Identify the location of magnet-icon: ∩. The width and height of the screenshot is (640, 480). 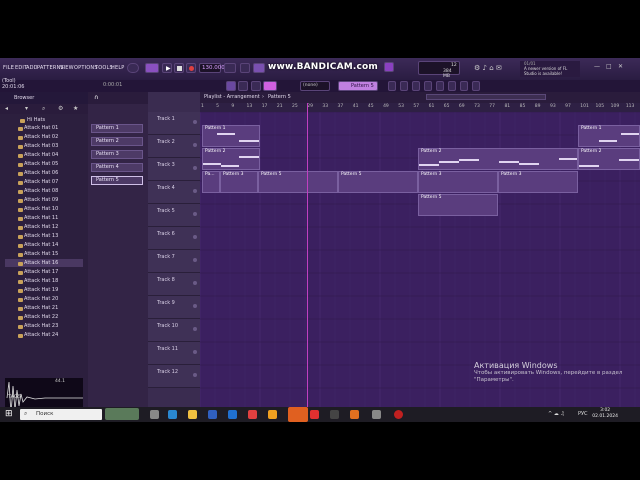
(96, 97).